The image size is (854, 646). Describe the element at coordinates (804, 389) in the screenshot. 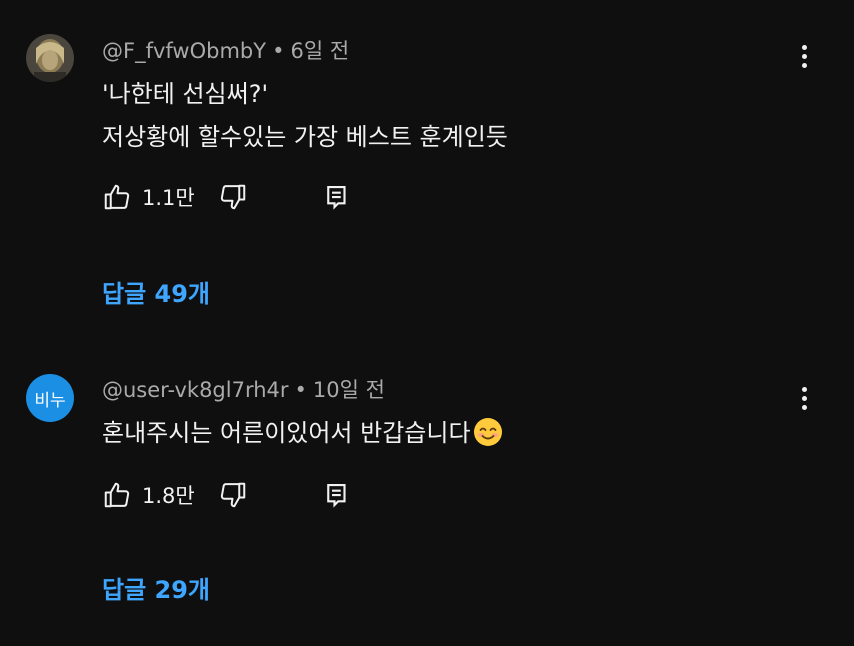

I see `more-vertical-icon` at that location.